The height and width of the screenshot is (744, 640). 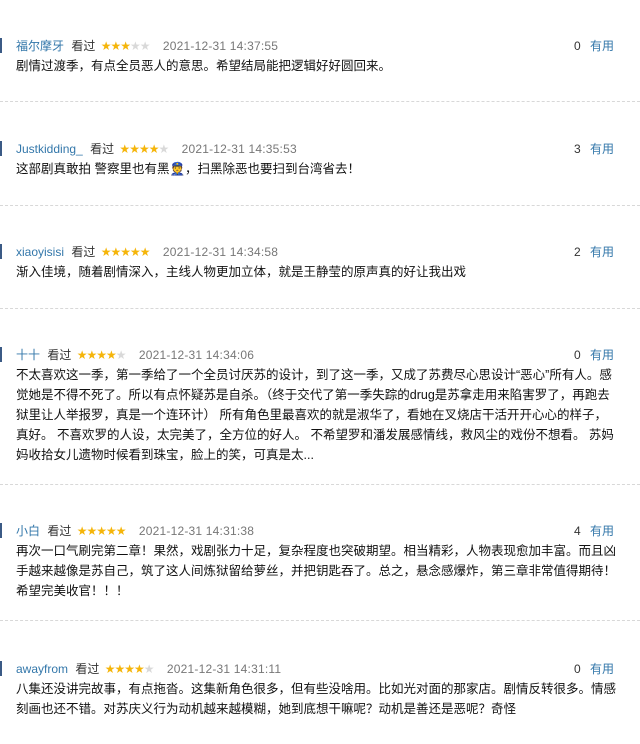 I want to click on useful-vote: 3 有用, so click(x=594, y=149).